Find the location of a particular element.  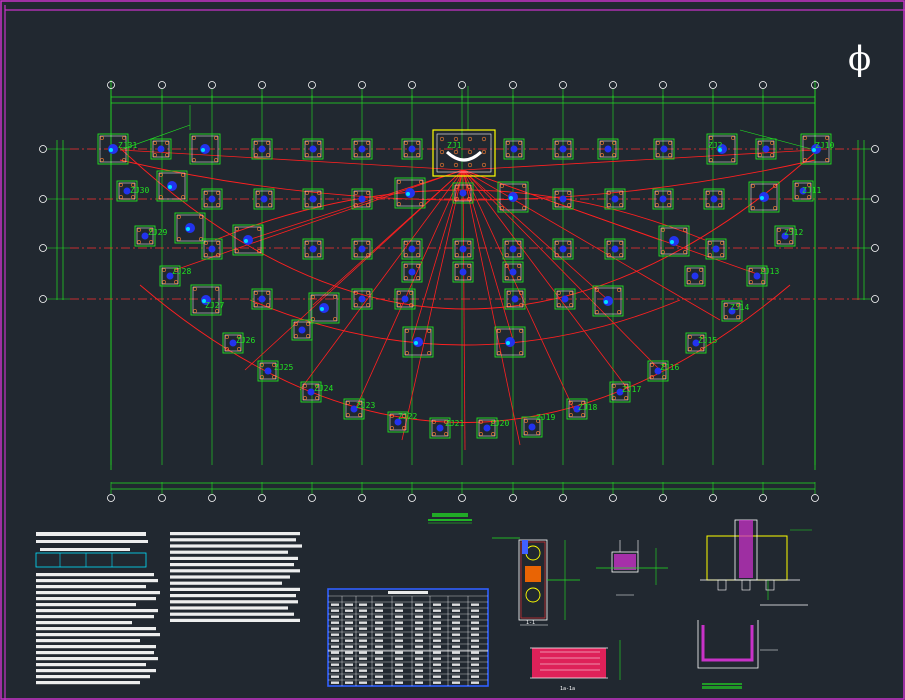

cap-label: ZJ11 is located at coordinates (811, 190).